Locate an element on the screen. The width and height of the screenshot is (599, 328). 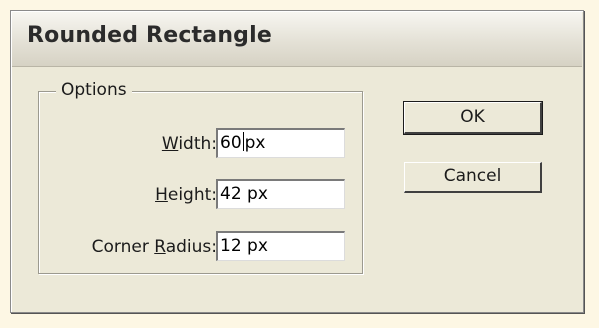
height-label: Height: is located at coordinates (186, 195).